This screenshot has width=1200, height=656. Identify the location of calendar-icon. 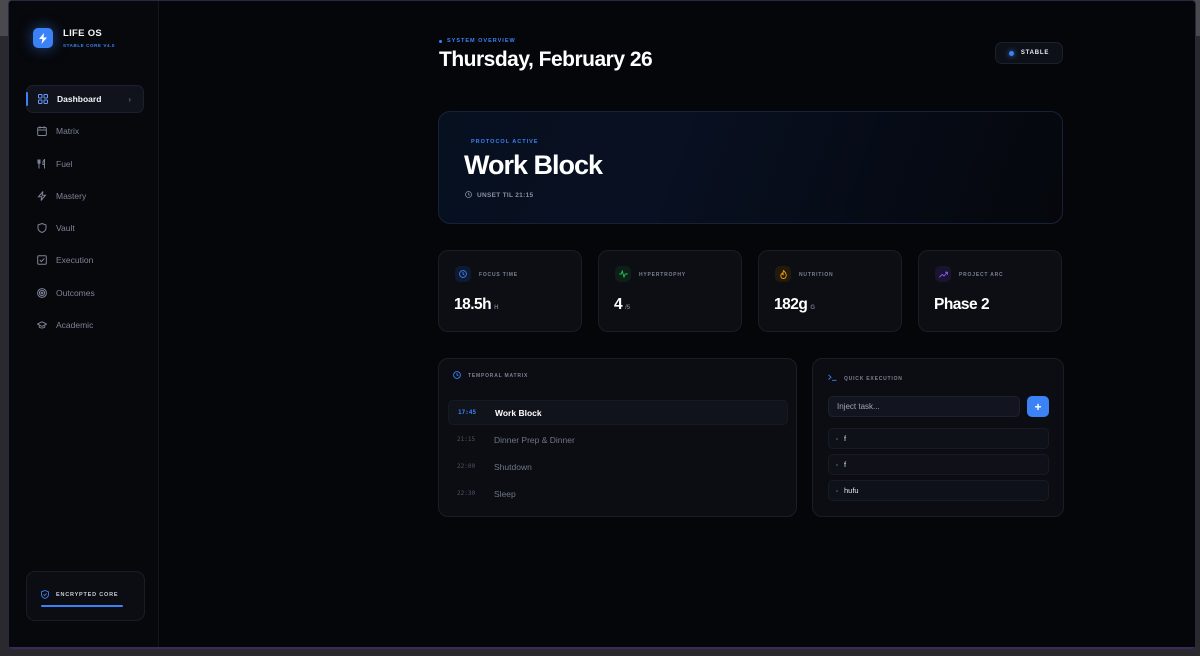
(42, 131).